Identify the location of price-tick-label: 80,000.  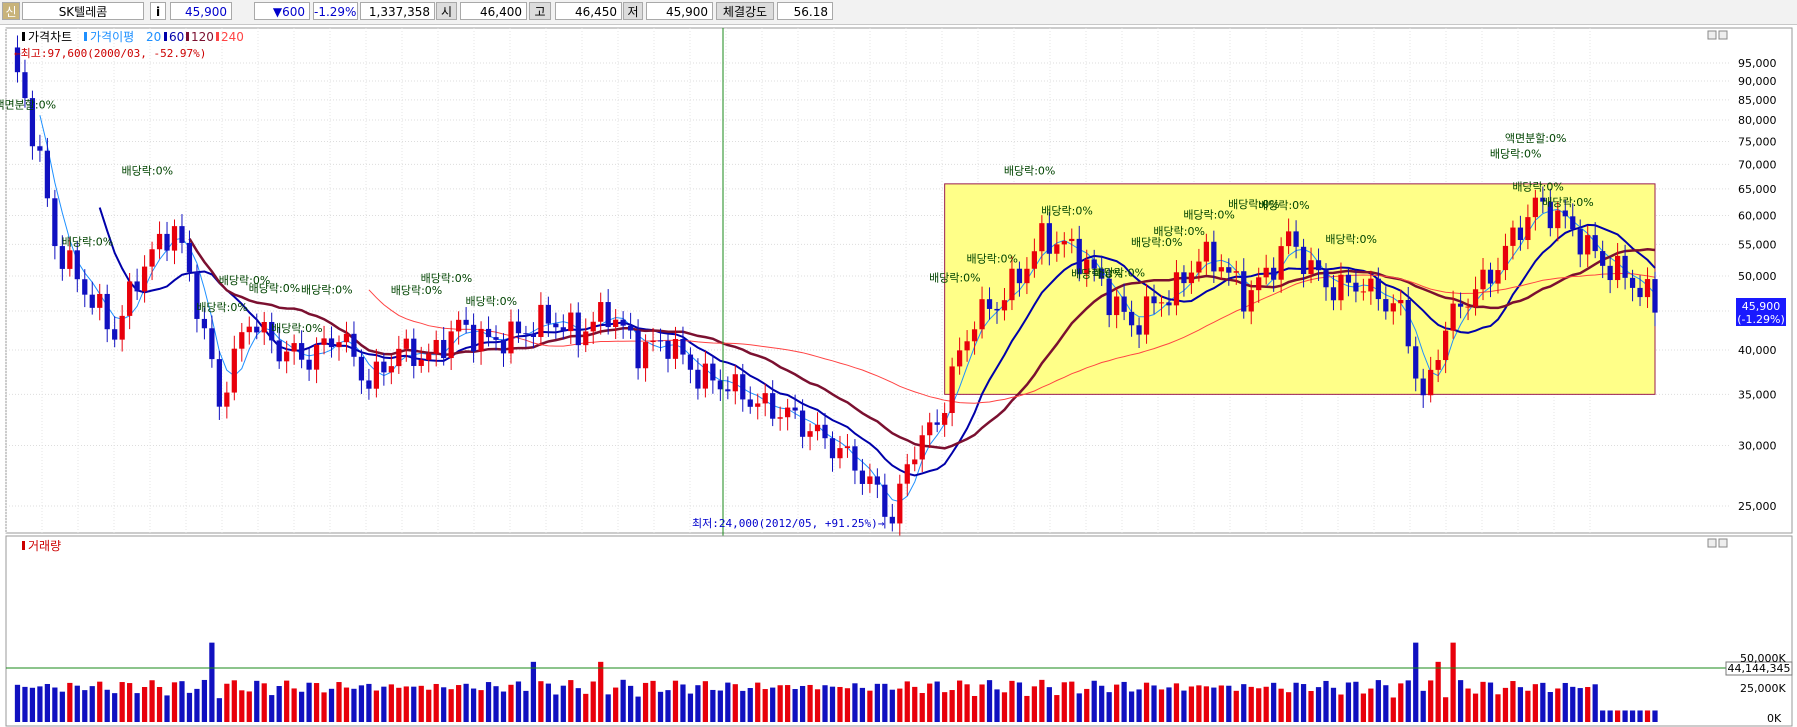
(1757, 120).